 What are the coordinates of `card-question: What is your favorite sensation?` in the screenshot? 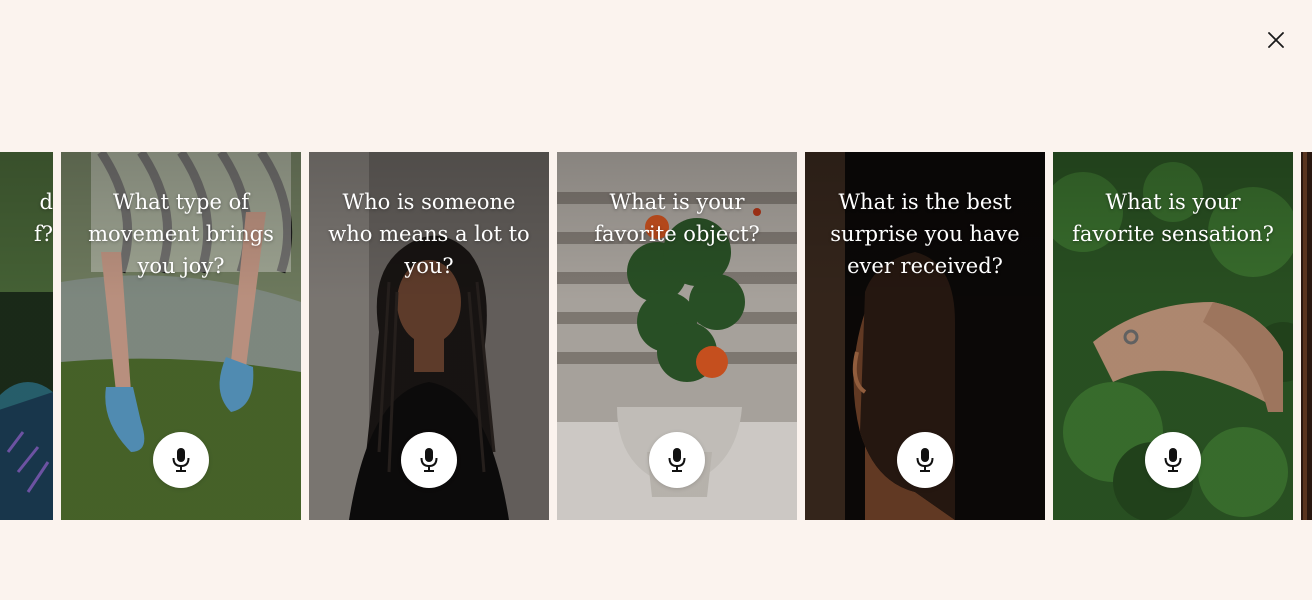 It's located at (1173, 218).